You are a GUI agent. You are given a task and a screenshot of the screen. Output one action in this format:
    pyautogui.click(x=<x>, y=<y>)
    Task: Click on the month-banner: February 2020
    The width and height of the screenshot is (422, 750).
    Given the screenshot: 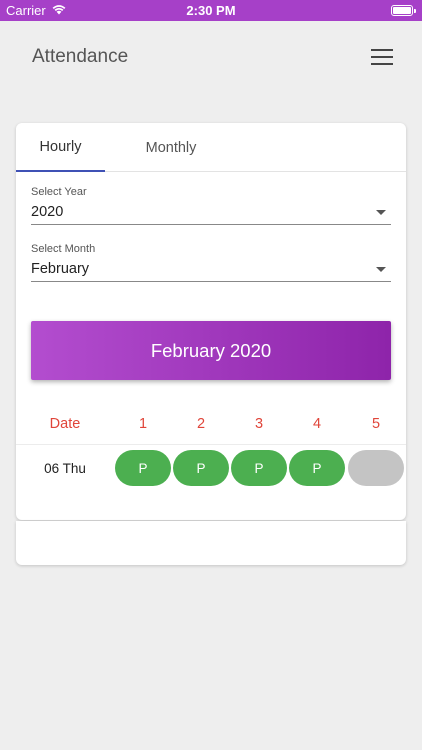 What is the action you would take?
    pyautogui.click(x=211, y=350)
    